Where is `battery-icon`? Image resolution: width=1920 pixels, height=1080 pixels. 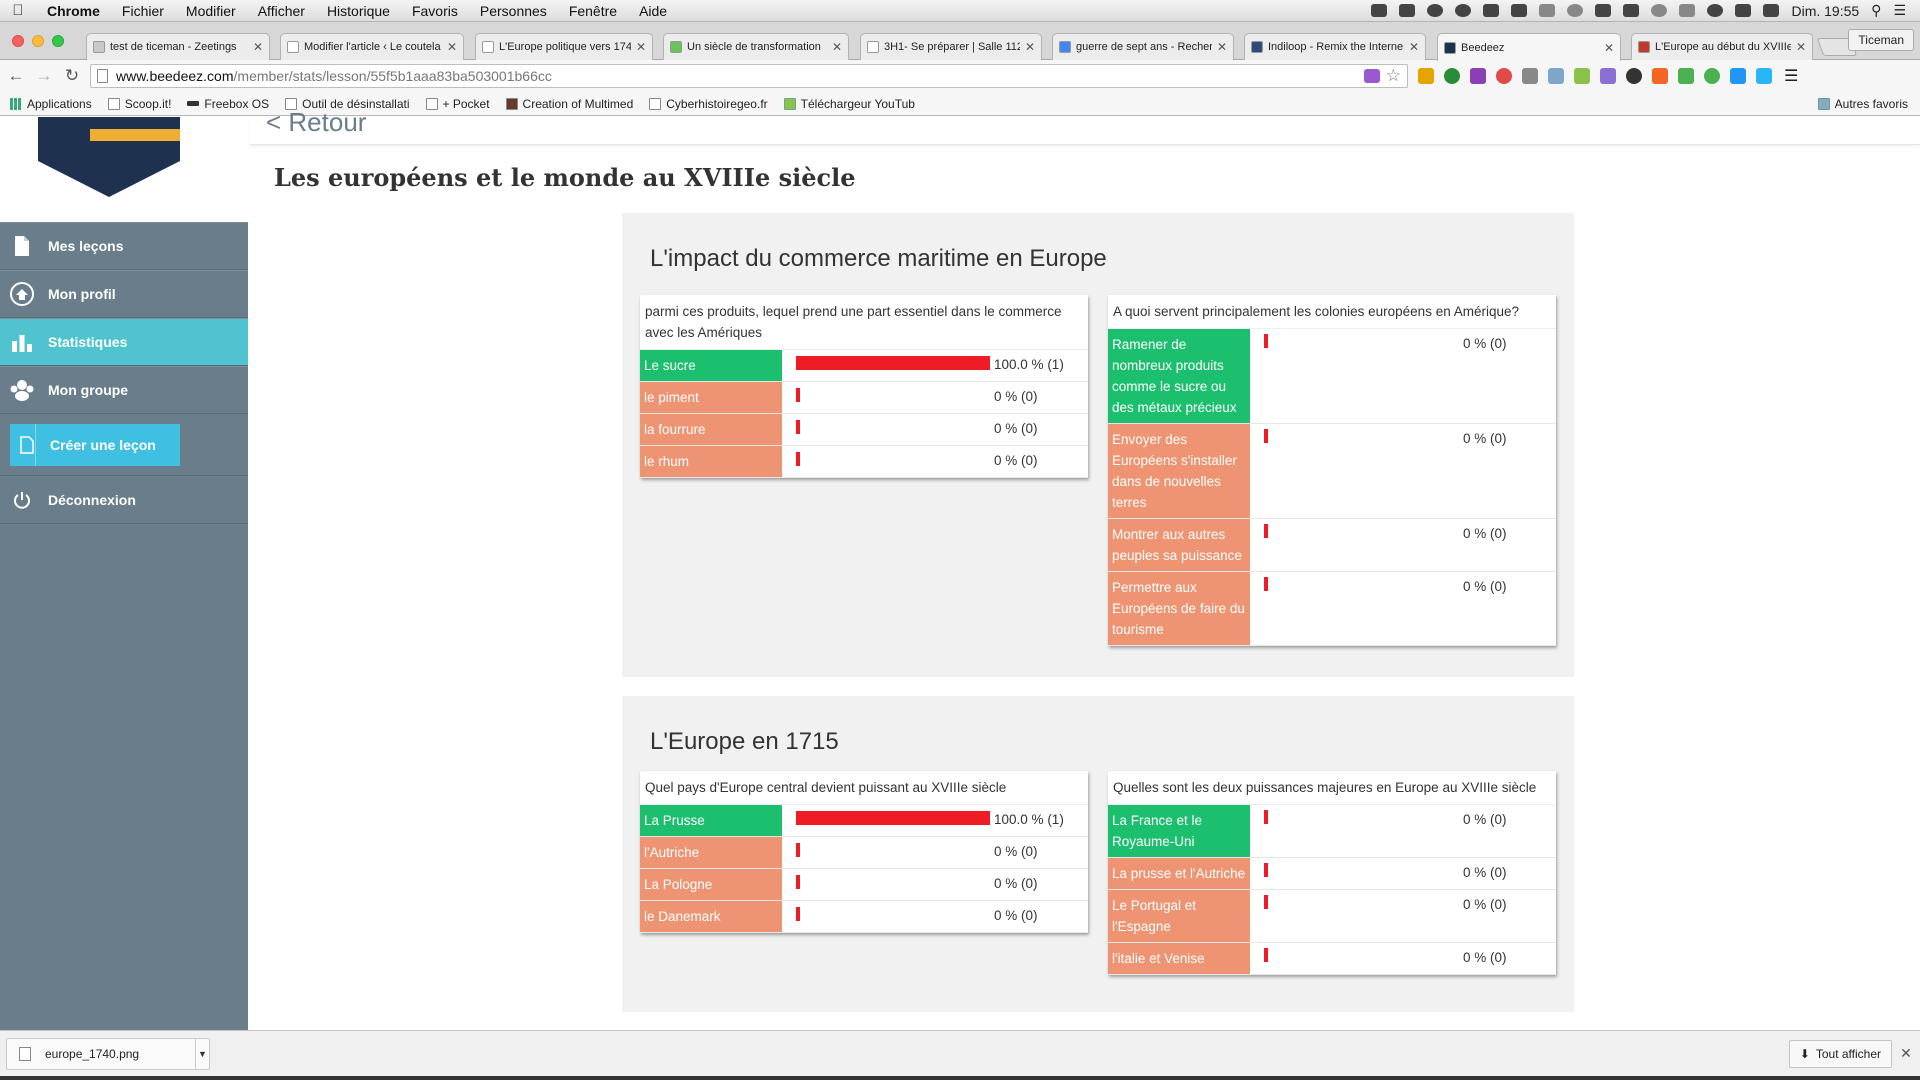
battery-icon is located at coordinates (1771, 10).